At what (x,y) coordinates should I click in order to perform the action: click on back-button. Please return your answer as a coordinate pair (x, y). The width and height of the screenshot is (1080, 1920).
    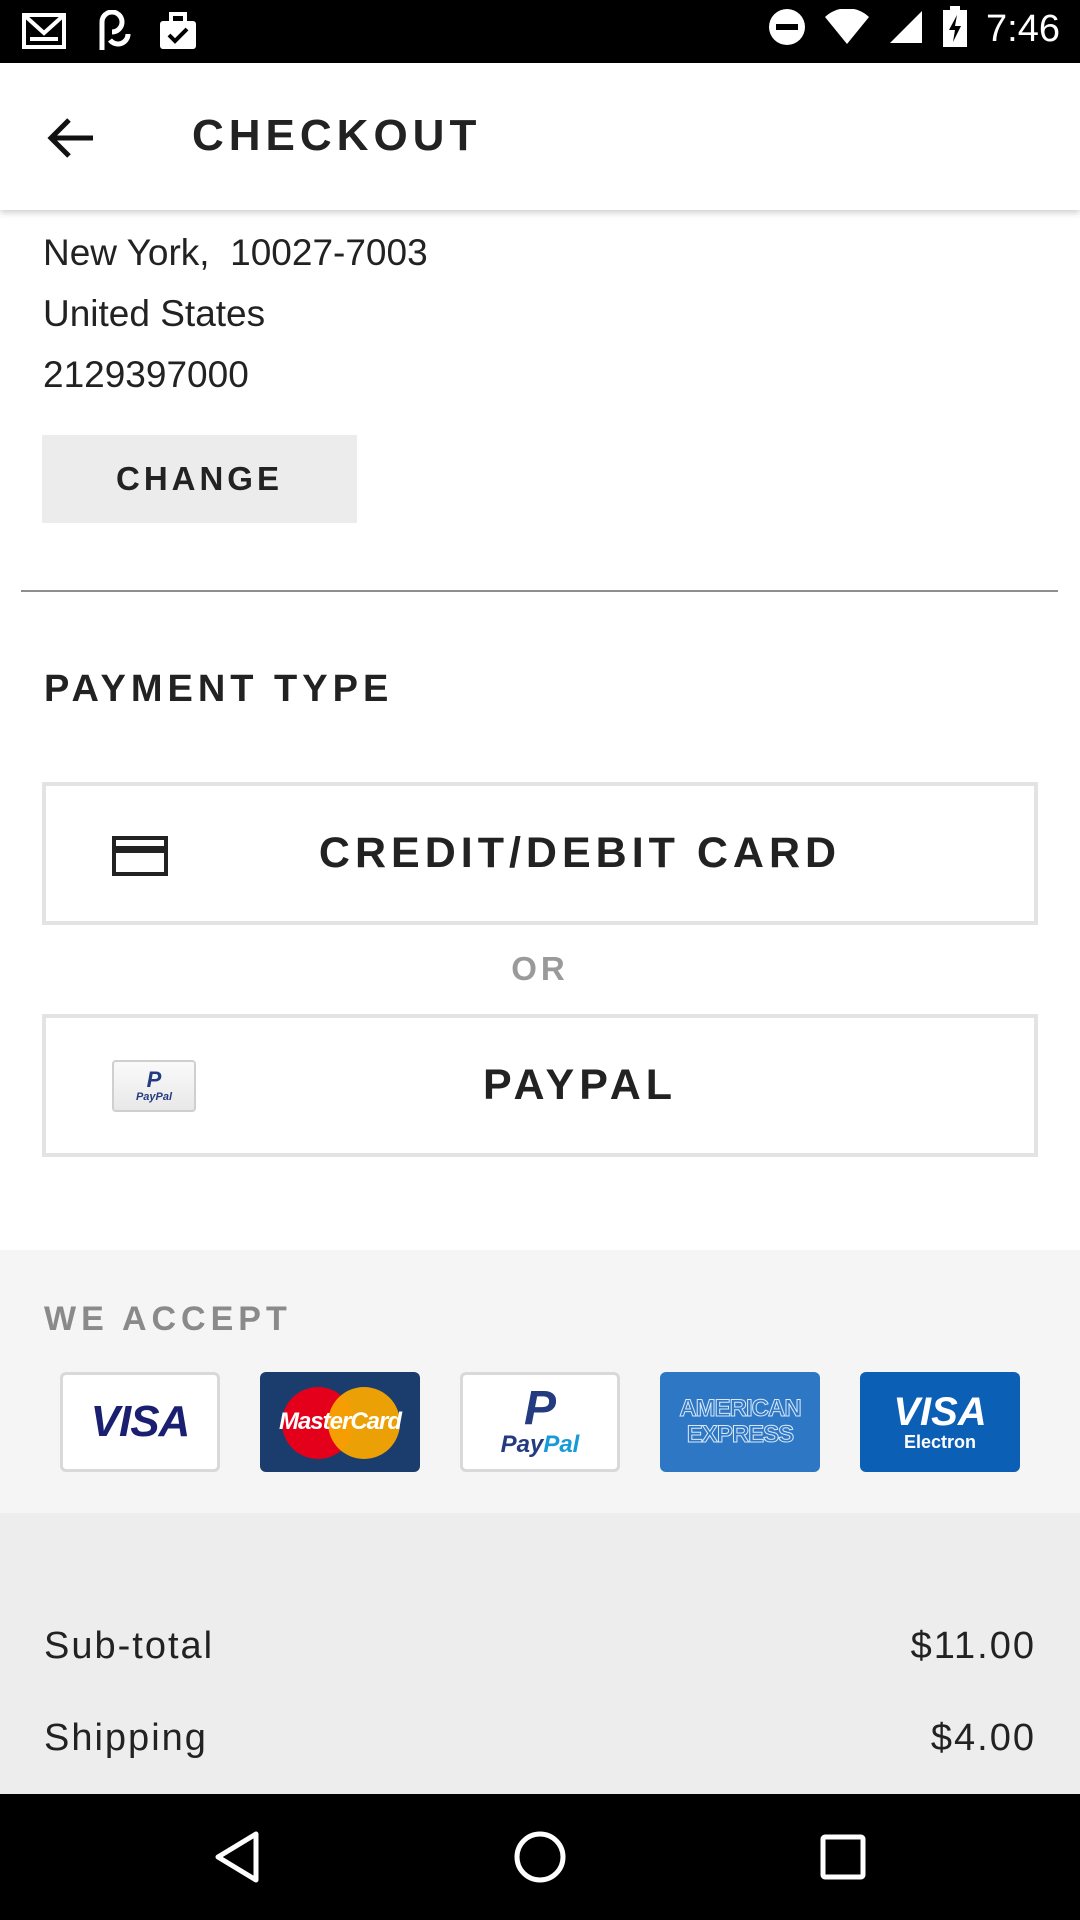
    Looking at the image, I should click on (71, 138).